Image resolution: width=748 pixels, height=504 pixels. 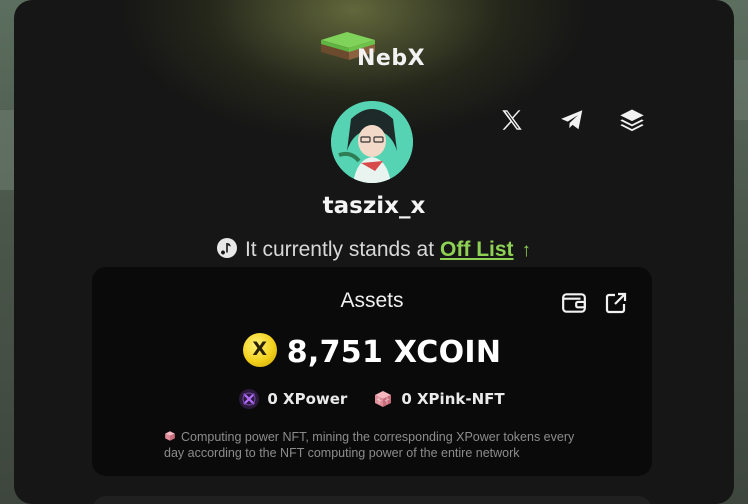 What do you see at coordinates (477, 249) in the screenshot?
I see `ranking-status-link: Off List` at bounding box center [477, 249].